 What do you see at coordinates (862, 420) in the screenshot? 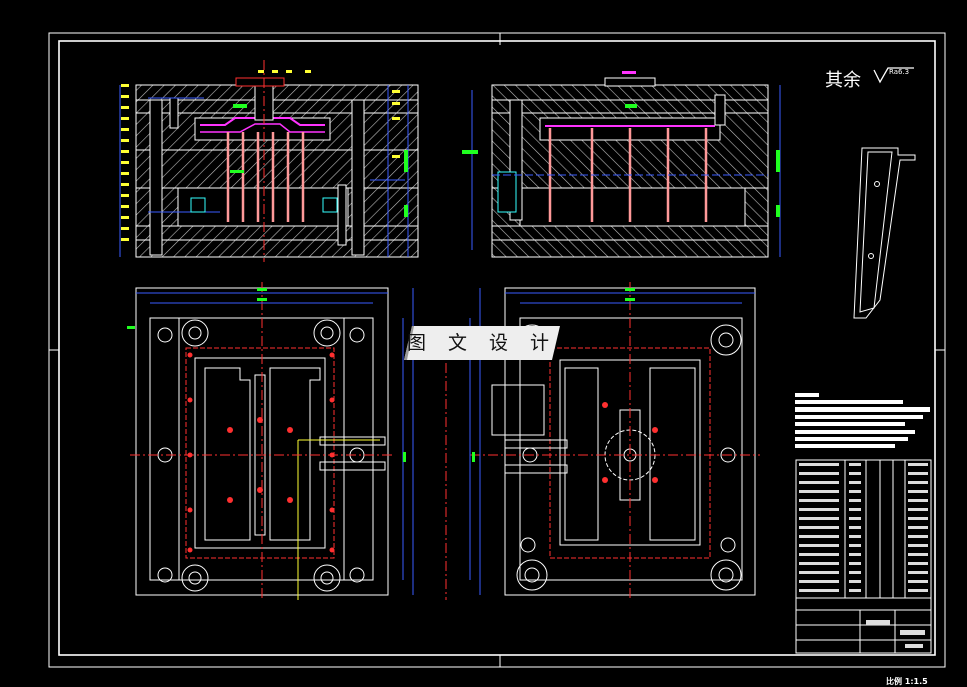
I see `technical-notes` at bounding box center [862, 420].